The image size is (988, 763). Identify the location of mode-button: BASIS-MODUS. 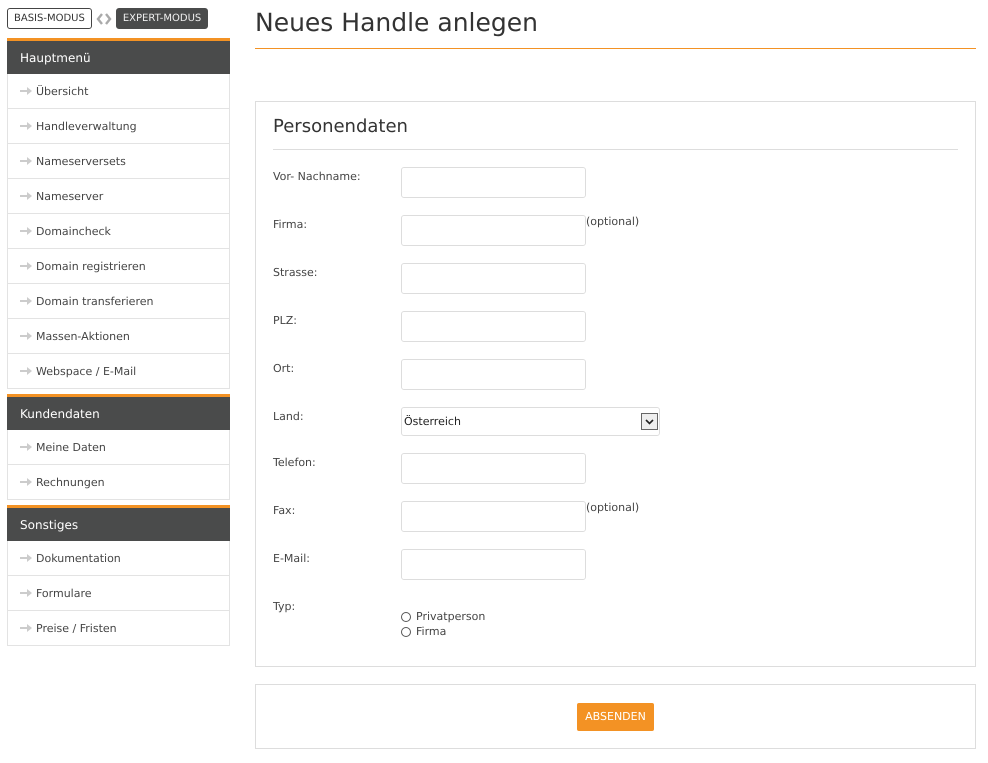
(49, 18).